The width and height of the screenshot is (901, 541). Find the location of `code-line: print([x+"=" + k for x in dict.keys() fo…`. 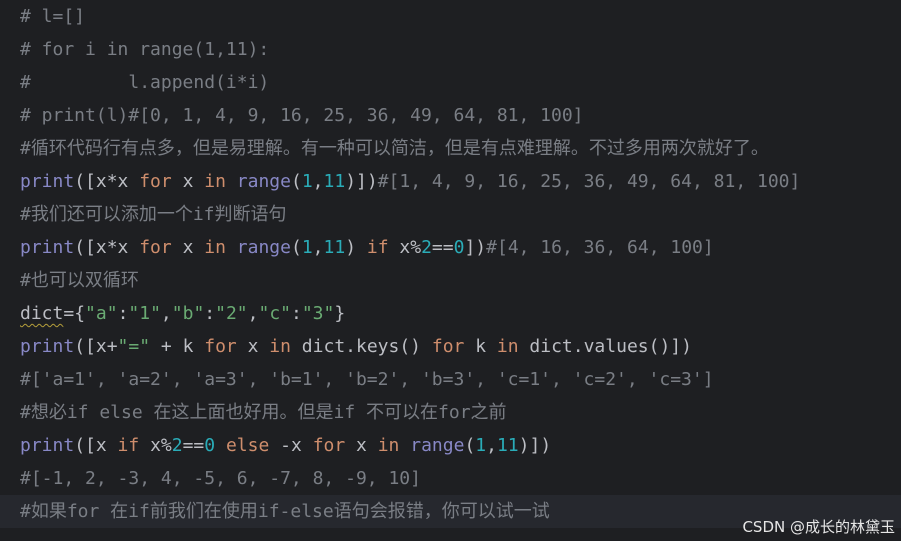

code-line: print([x+"=" + k for x in dict.keys() fo… is located at coordinates (450, 346).